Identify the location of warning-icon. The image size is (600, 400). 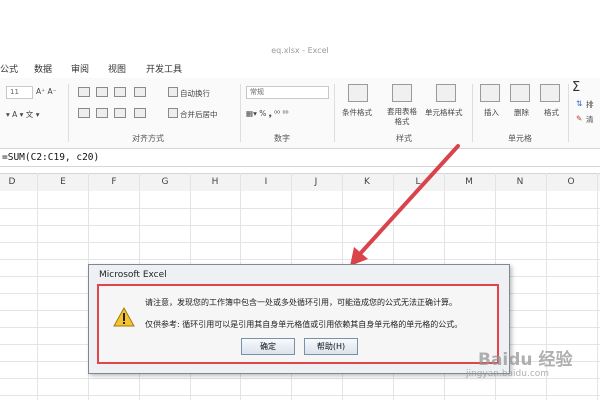
(124, 317).